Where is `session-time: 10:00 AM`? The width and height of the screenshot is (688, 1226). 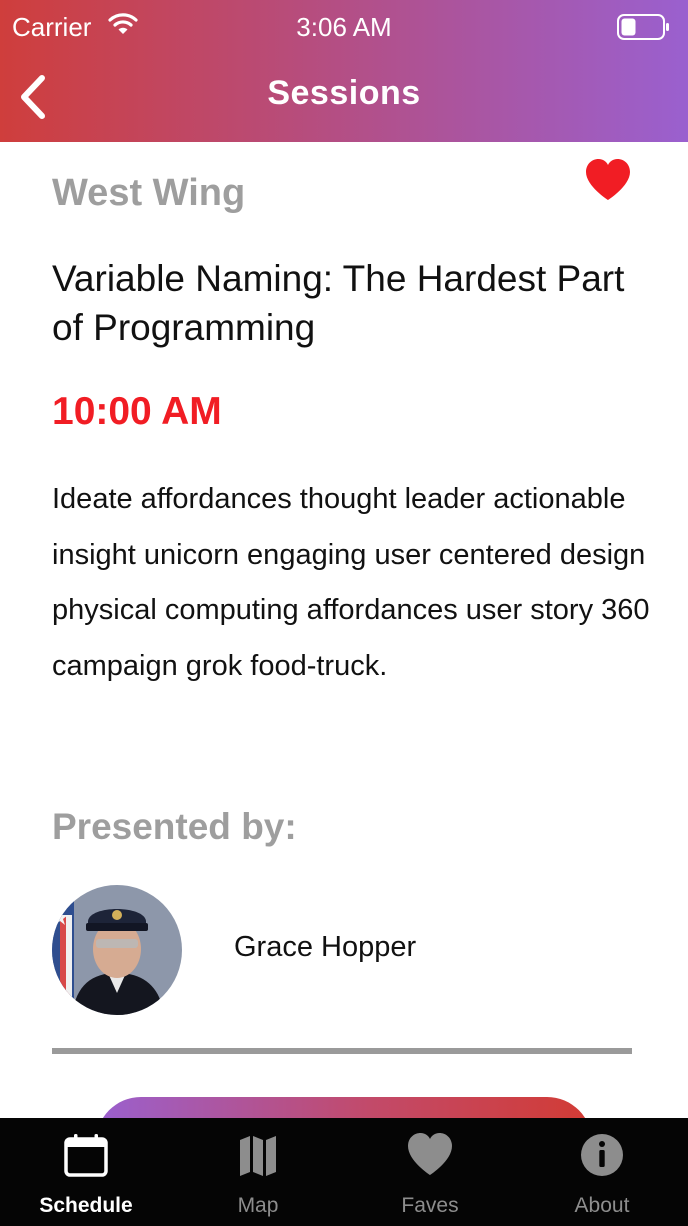 session-time: 10:00 AM is located at coordinates (137, 411).